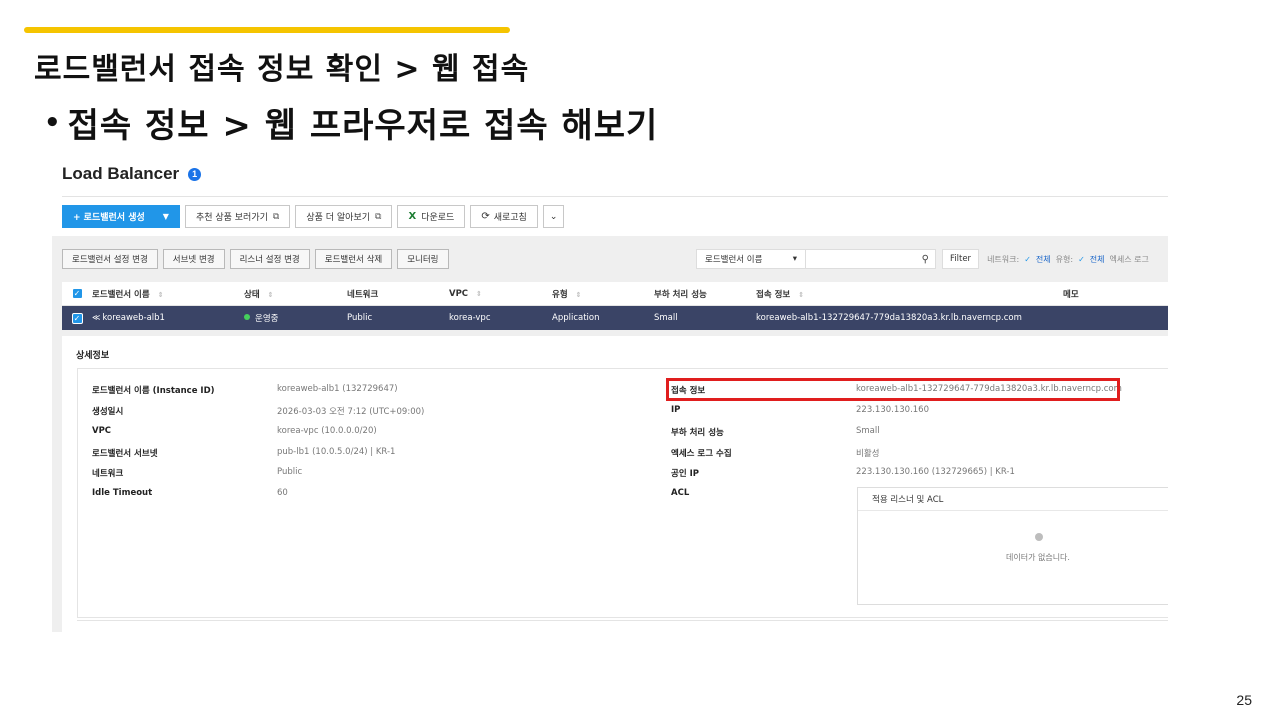 This screenshot has height=720, width=1280. Describe the element at coordinates (1038, 557) in the screenshot. I see `empty-state-text: 데이터가 없습니다.` at that location.